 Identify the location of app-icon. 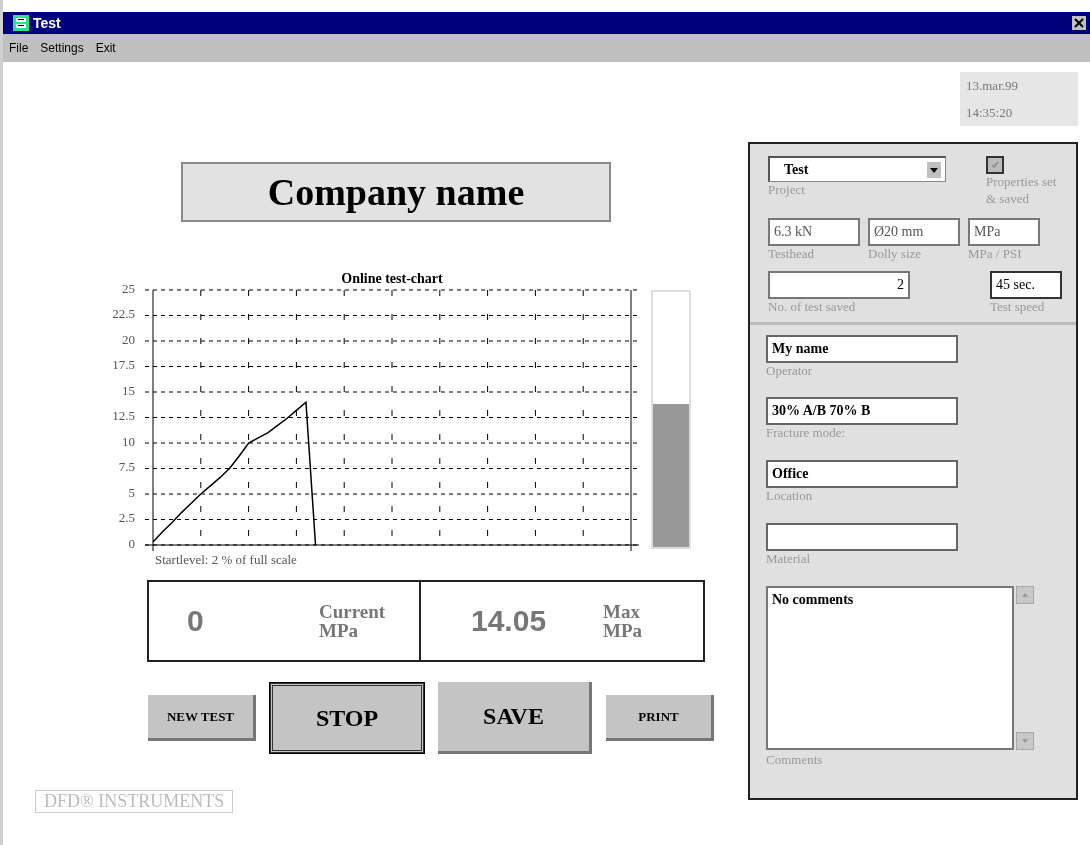
(21, 23).